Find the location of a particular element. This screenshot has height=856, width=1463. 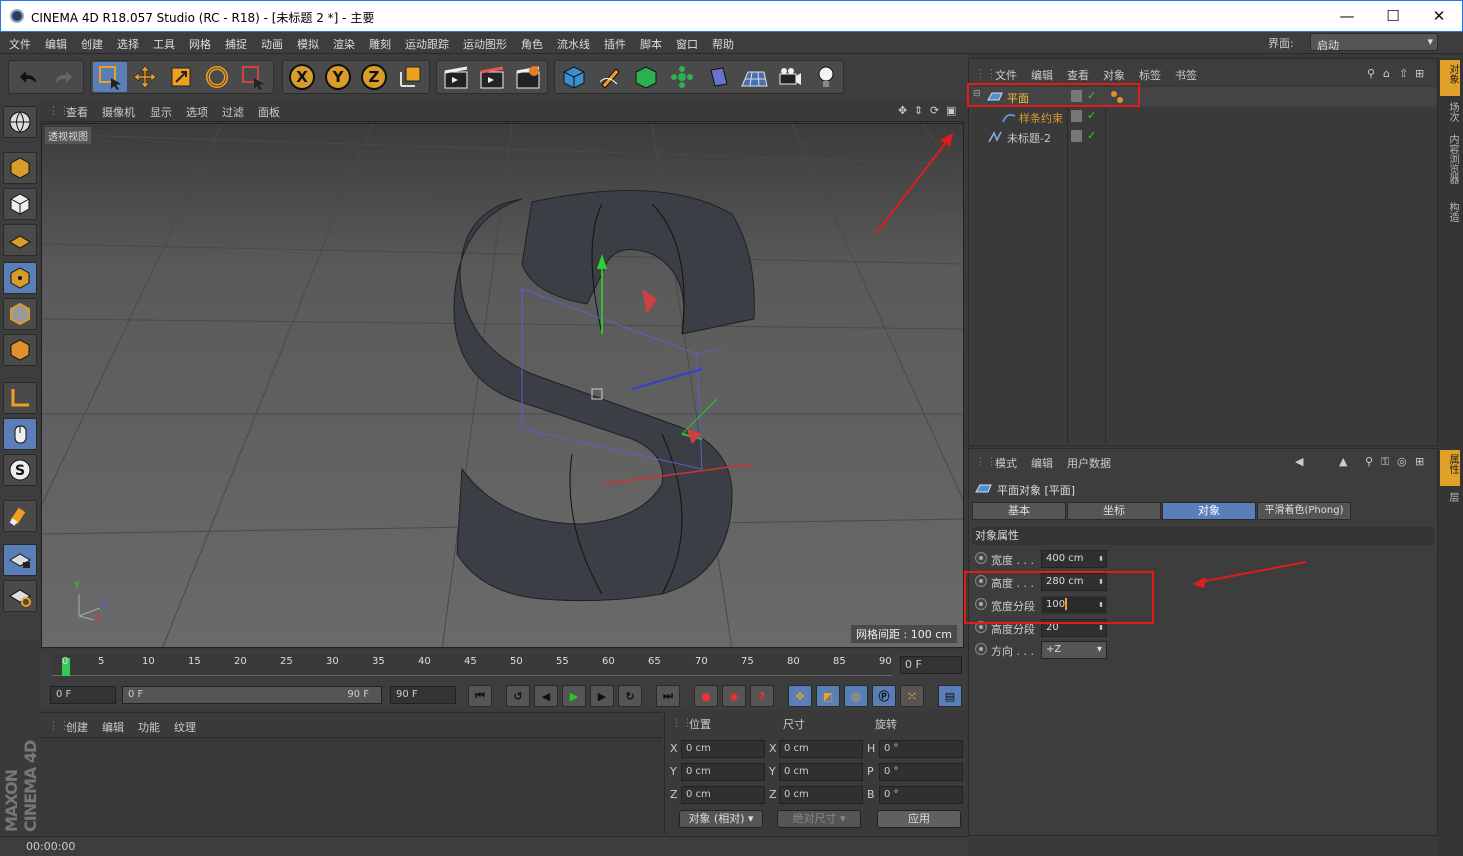

preview-range-slider: 0 F 90 F is located at coordinates (252, 695).